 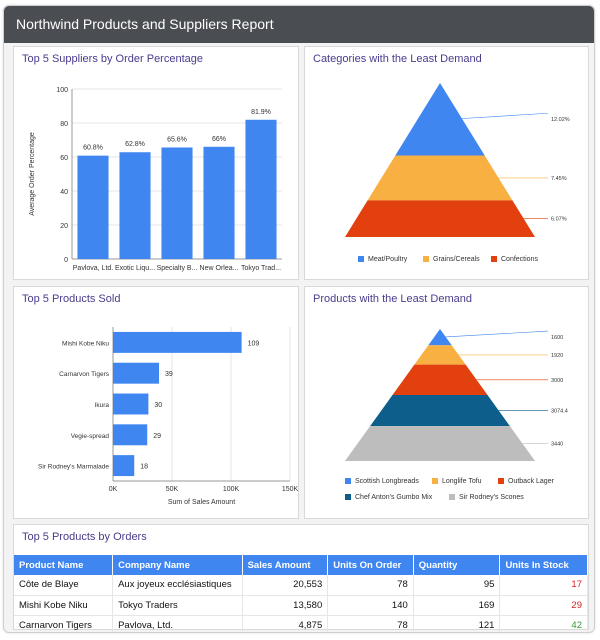 I want to click on y-tick-label: Mishi Kobe Niku, so click(x=85, y=343).